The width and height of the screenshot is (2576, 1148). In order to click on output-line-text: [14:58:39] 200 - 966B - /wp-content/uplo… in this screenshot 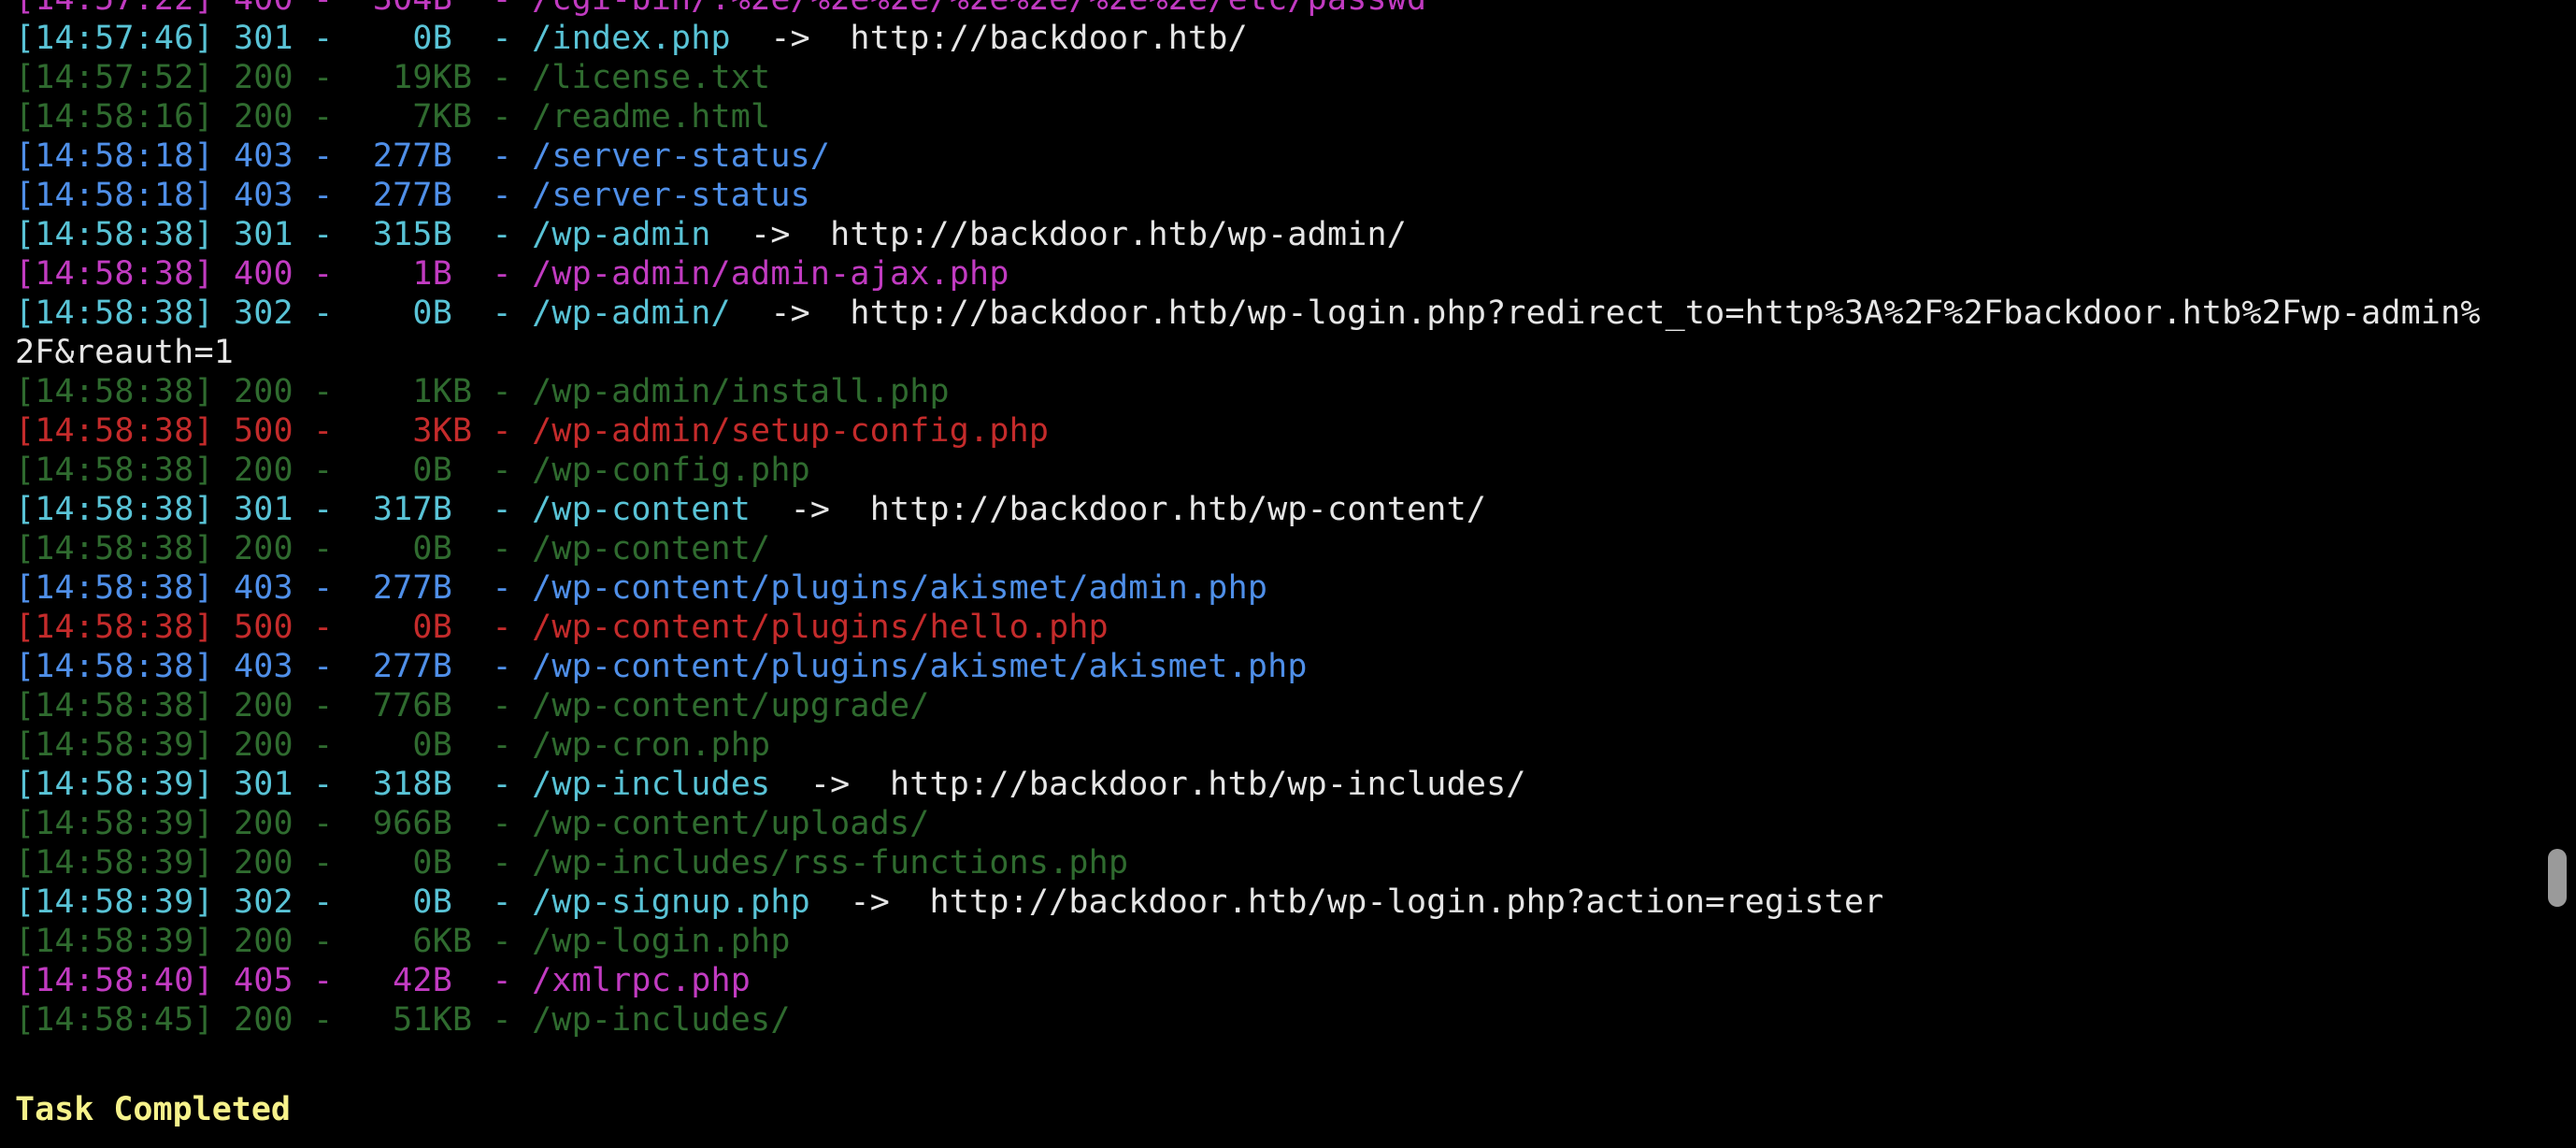, I will do `click(472, 823)`.